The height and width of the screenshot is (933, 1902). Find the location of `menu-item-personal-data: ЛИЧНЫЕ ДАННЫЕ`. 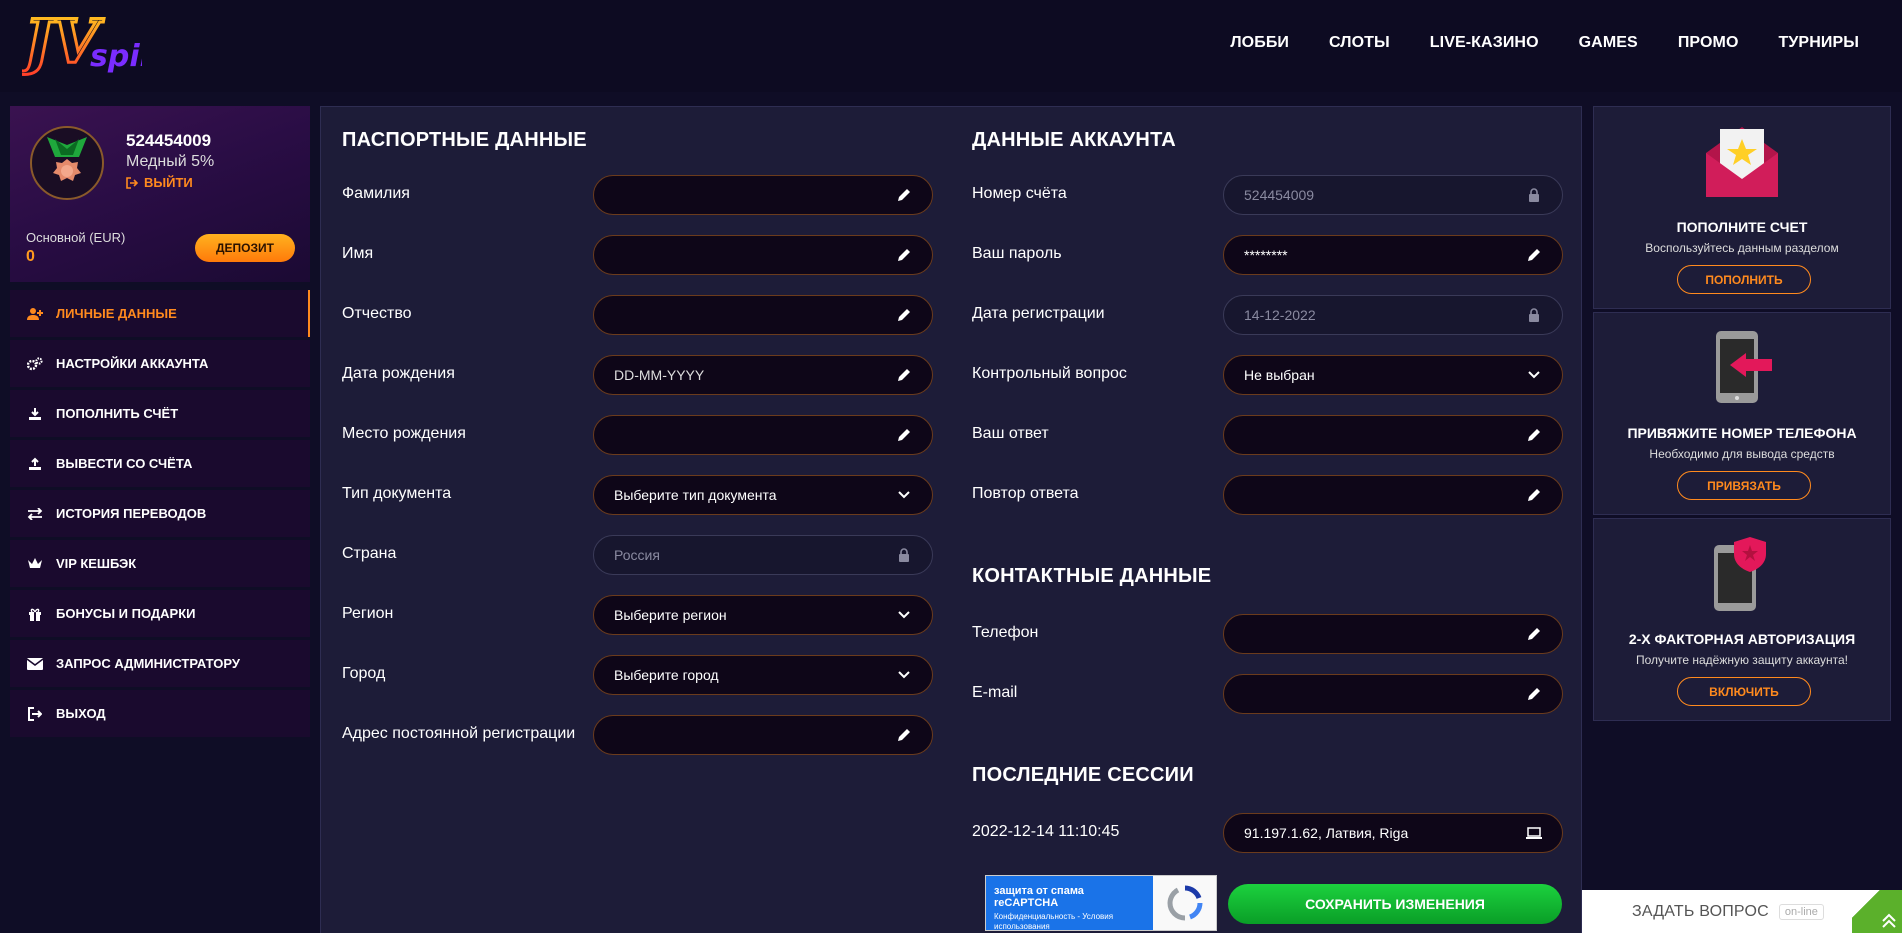

menu-item-personal-data: ЛИЧНЫЕ ДАННЫЕ is located at coordinates (160, 313).